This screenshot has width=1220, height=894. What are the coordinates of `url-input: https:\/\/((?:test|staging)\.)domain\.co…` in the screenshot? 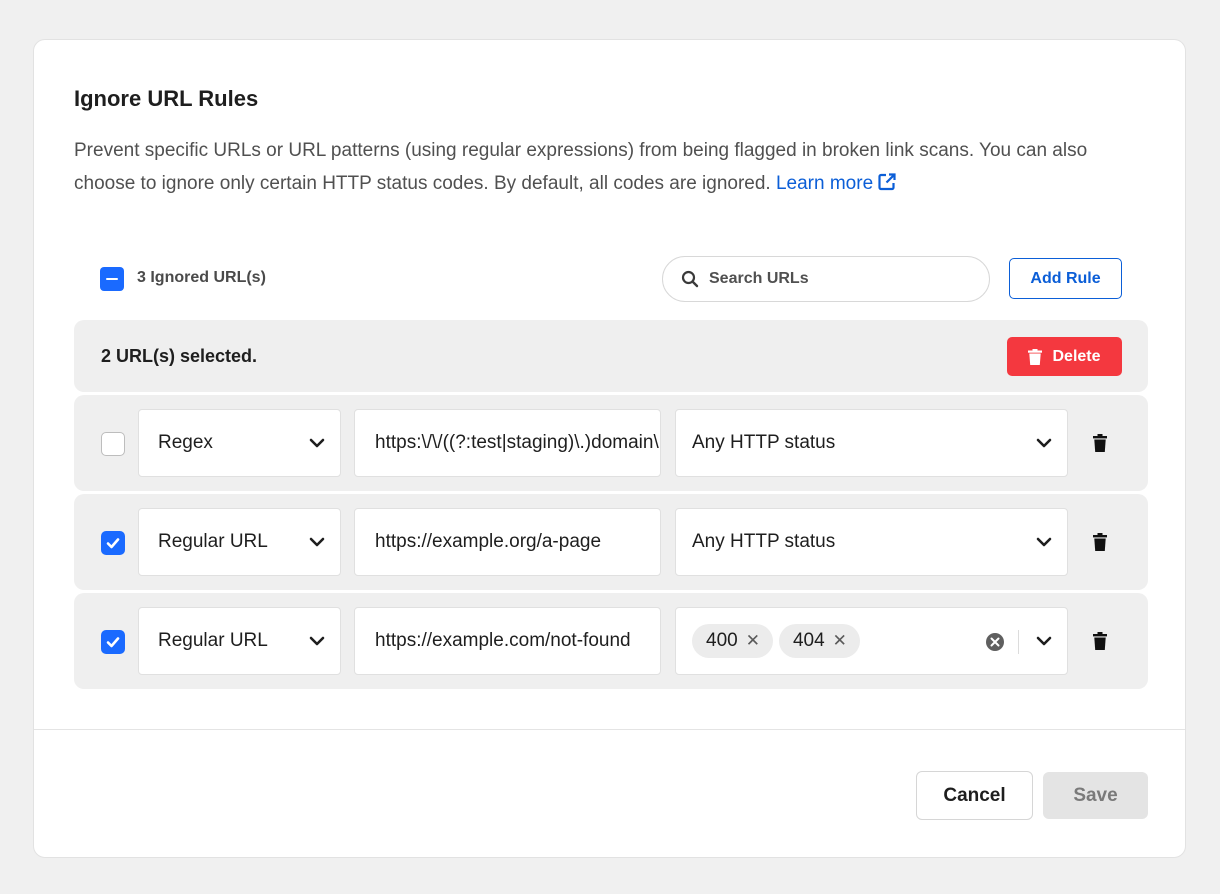 It's located at (507, 443).